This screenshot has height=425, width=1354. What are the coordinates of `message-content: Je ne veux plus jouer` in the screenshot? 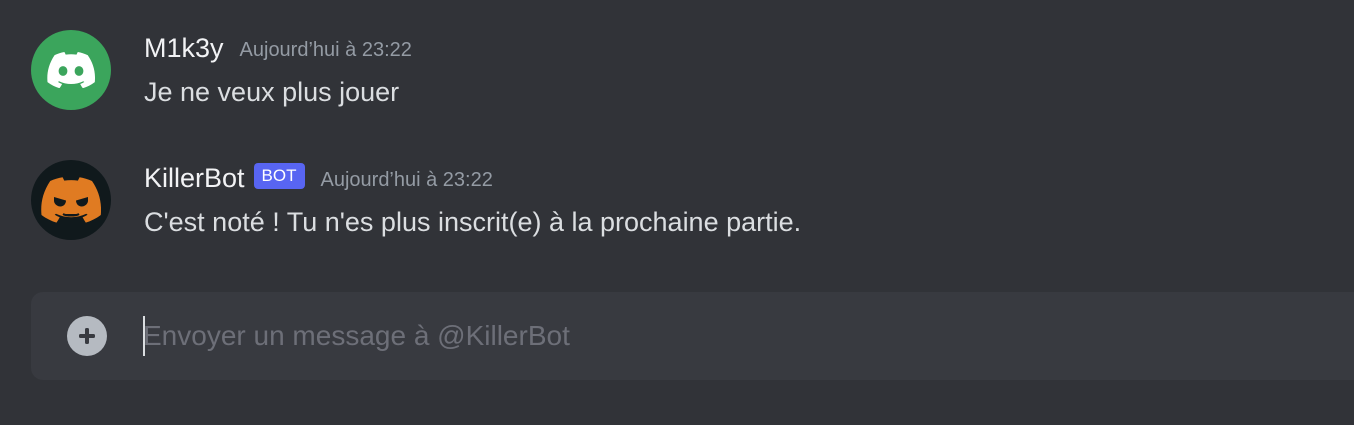 It's located at (272, 92).